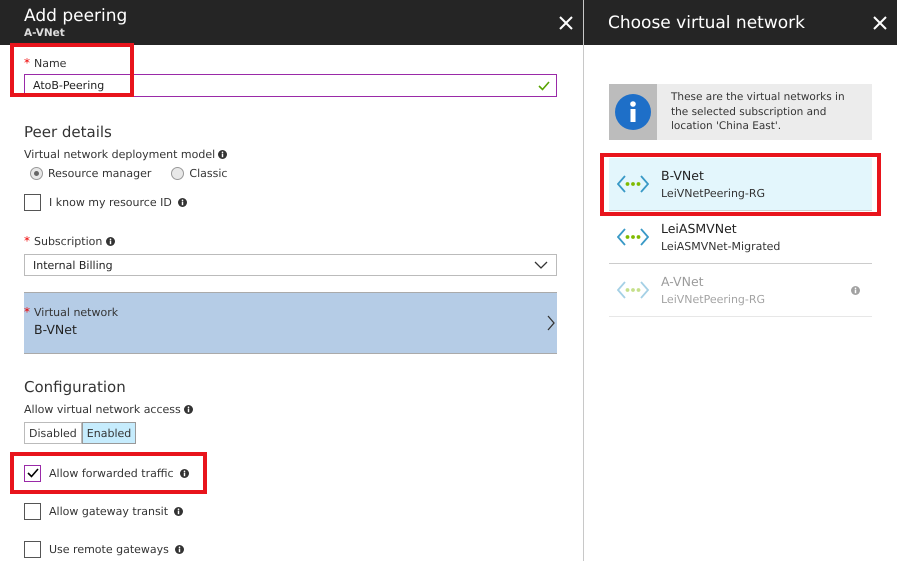 Image resolution: width=897 pixels, height=561 pixels. Describe the element at coordinates (102, 409) in the screenshot. I see `field-label: Allow virtual network access` at that location.